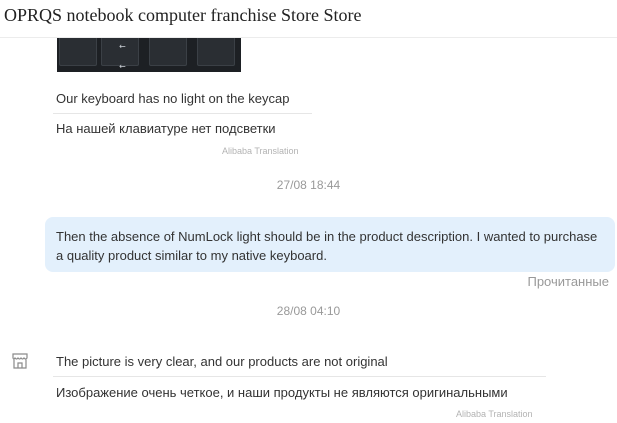 Image resolution: width=617 pixels, height=423 pixels. I want to click on store-icon, so click(20, 361).